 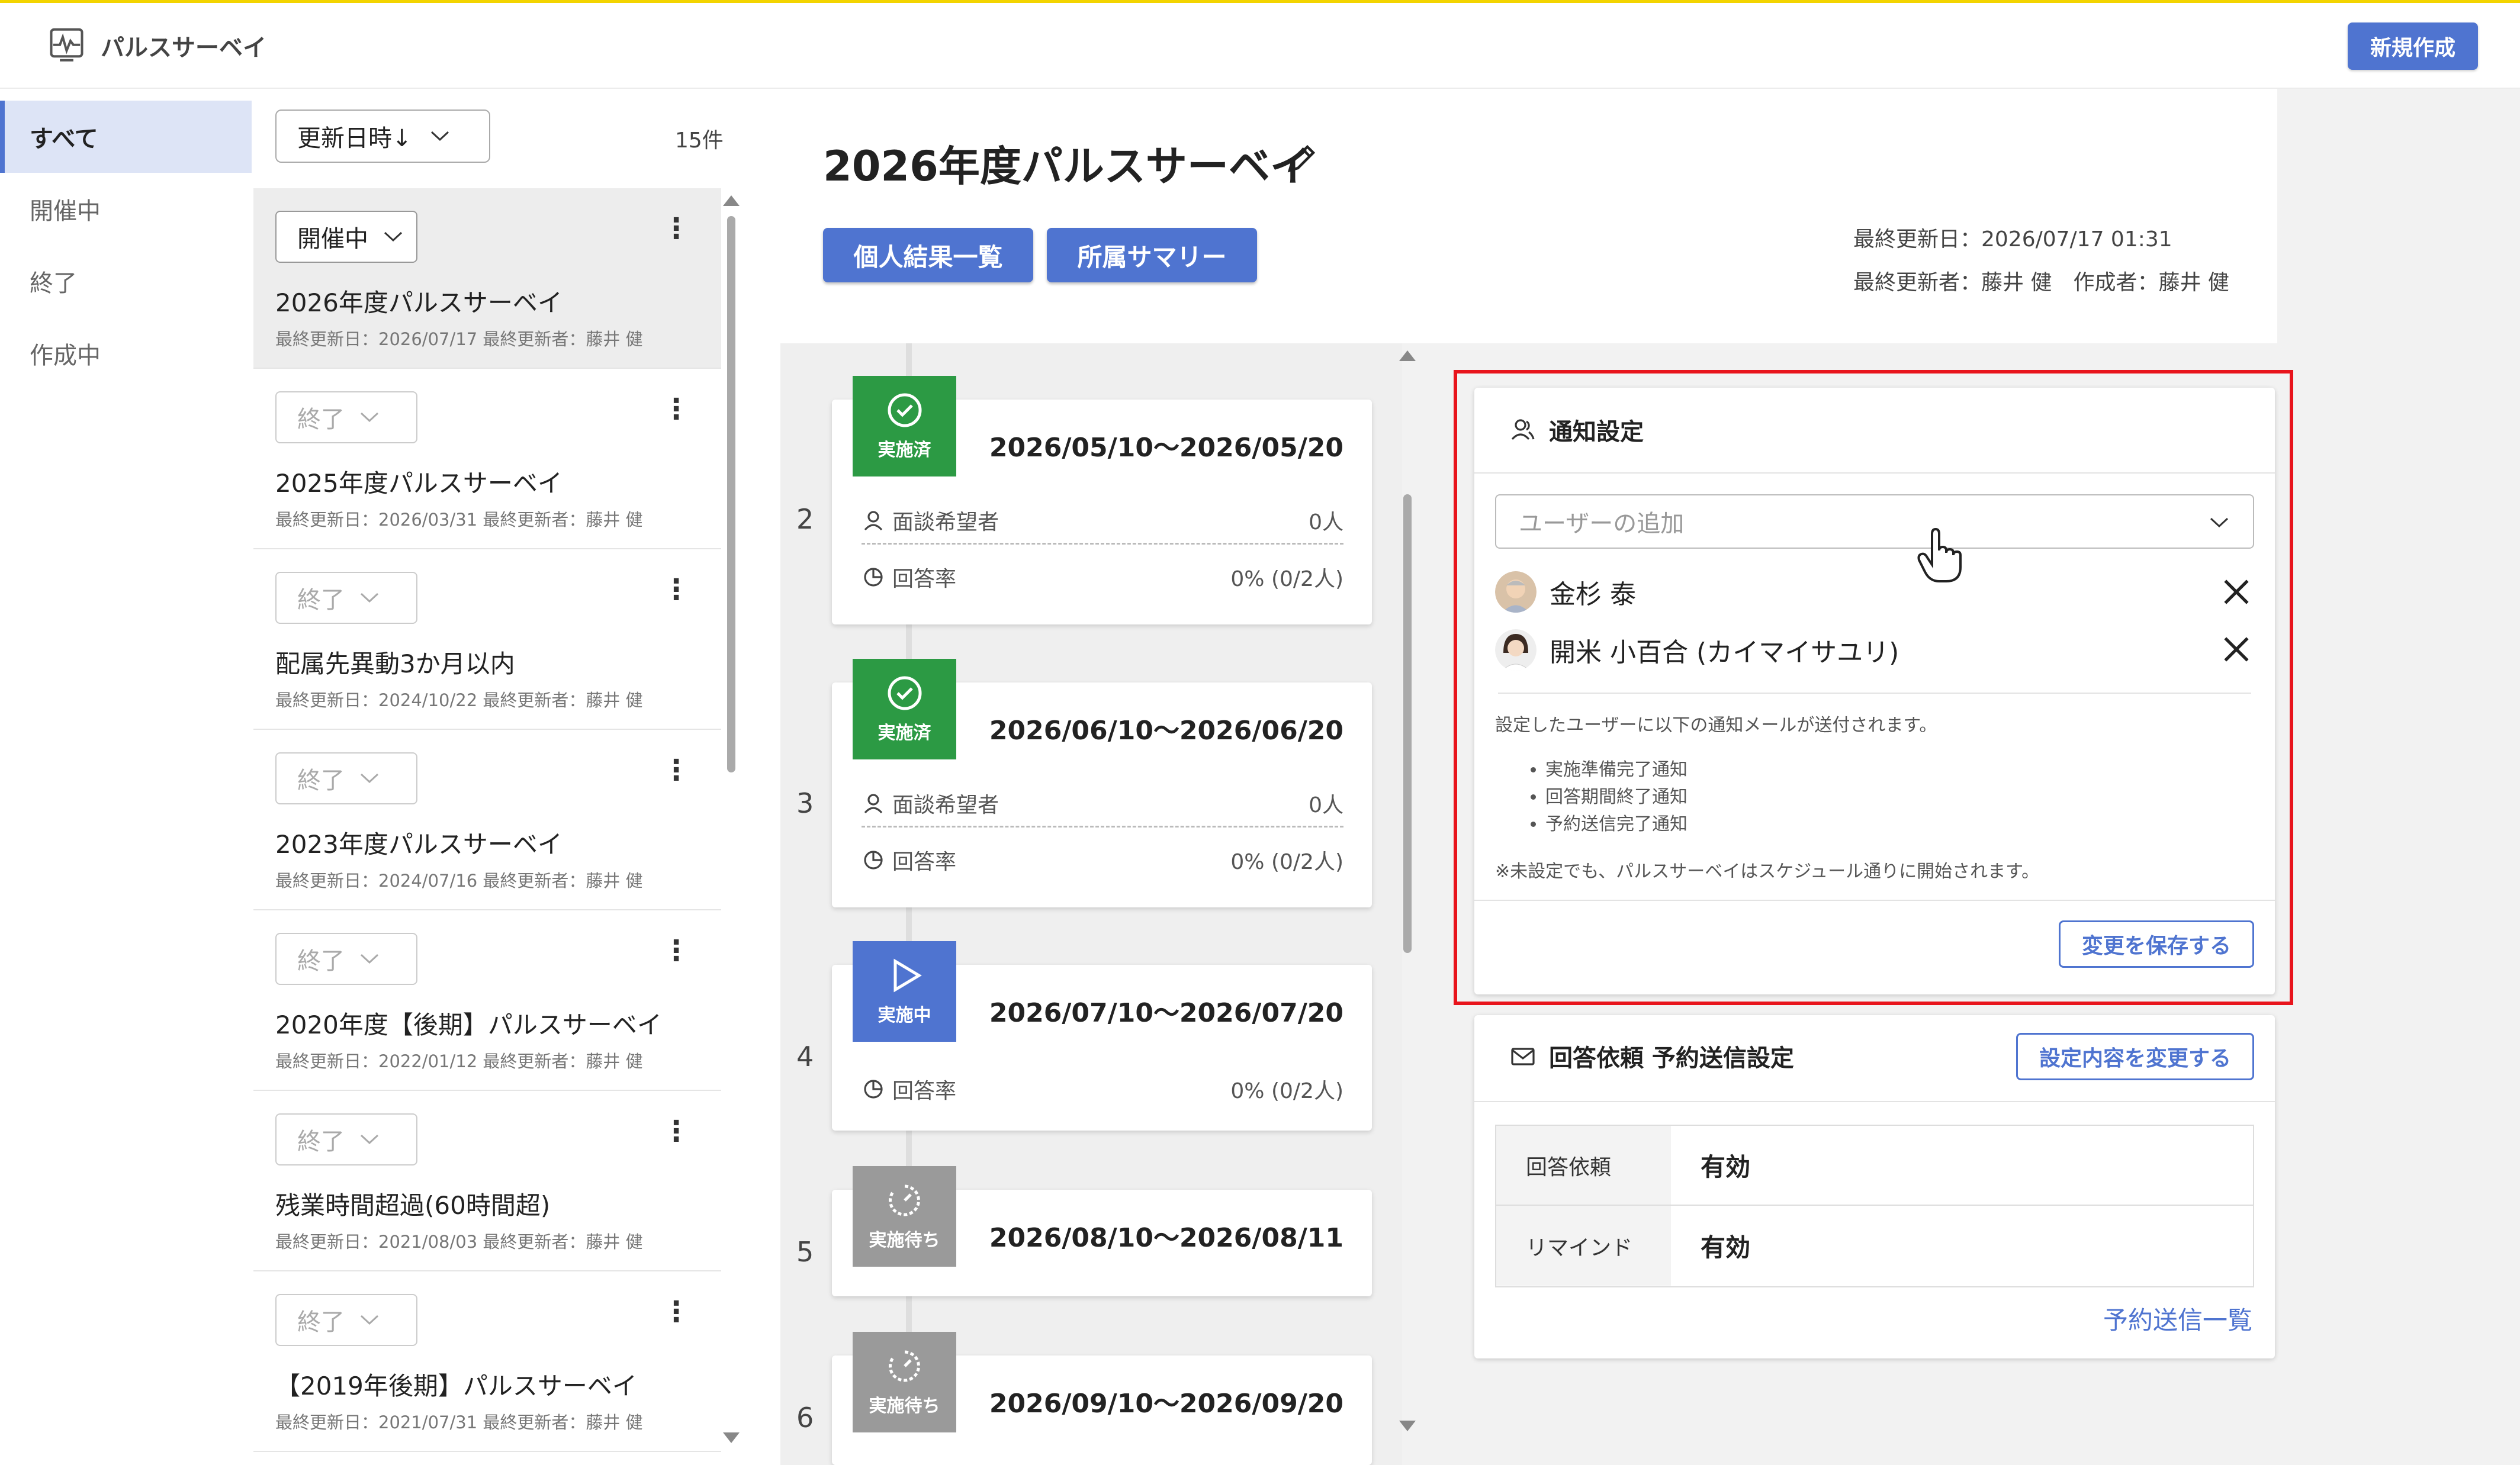 I want to click on notification-description: 設定したユーザーに以下の通知メールが送付されます。, so click(x=1716, y=726).